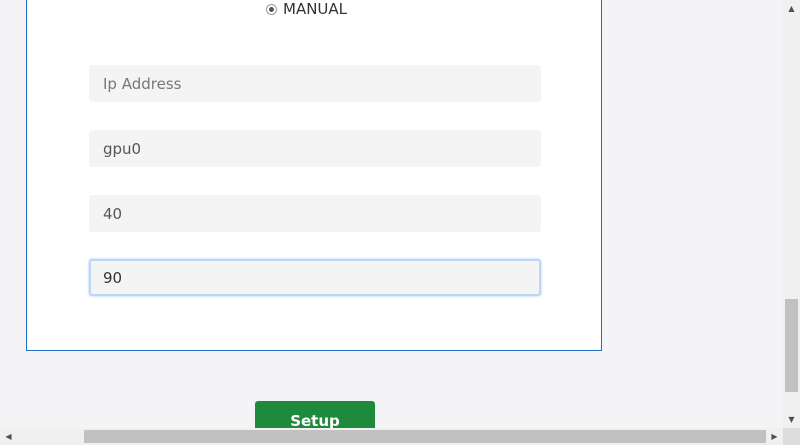 The height and width of the screenshot is (445, 800). Describe the element at coordinates (315, 83) in the screenshot. I see `ip-address-input` at that location.